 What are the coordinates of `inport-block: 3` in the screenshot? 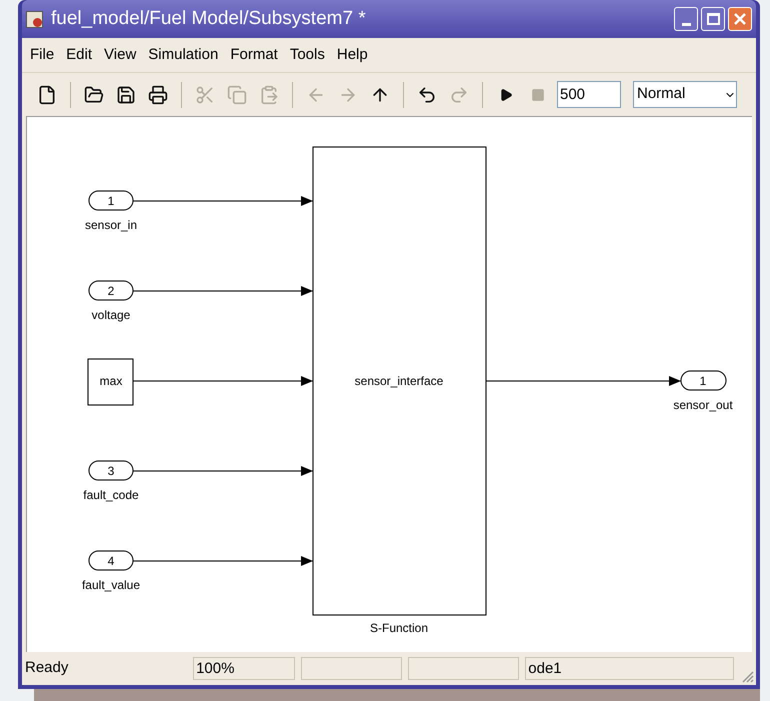 It's located at (111, 470).